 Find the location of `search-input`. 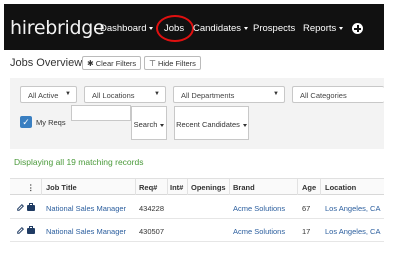

search-input is located at coordinates (101, 113).